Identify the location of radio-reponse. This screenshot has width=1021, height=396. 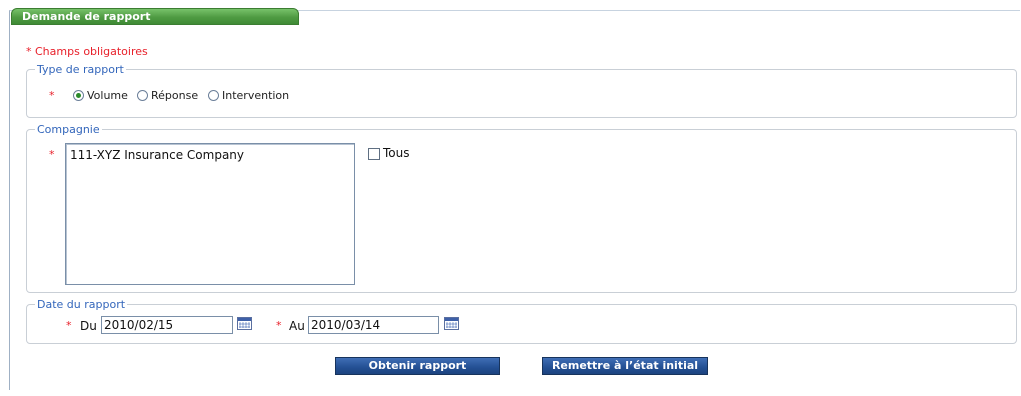
(142, 95).